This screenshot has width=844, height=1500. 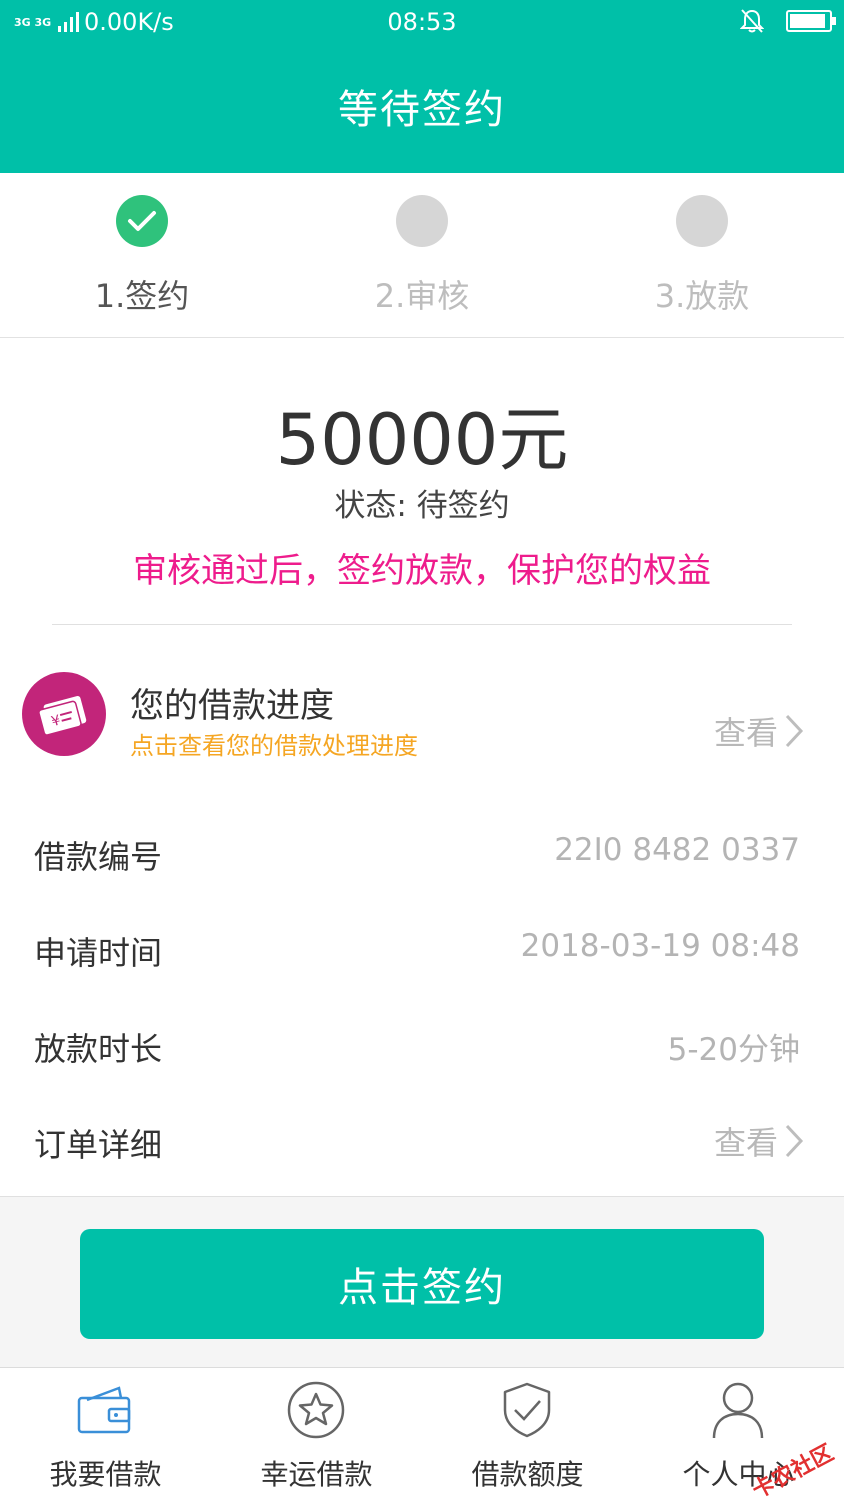 I want to click on tab-credit: 借款额度, so click(x=527, y=1434).